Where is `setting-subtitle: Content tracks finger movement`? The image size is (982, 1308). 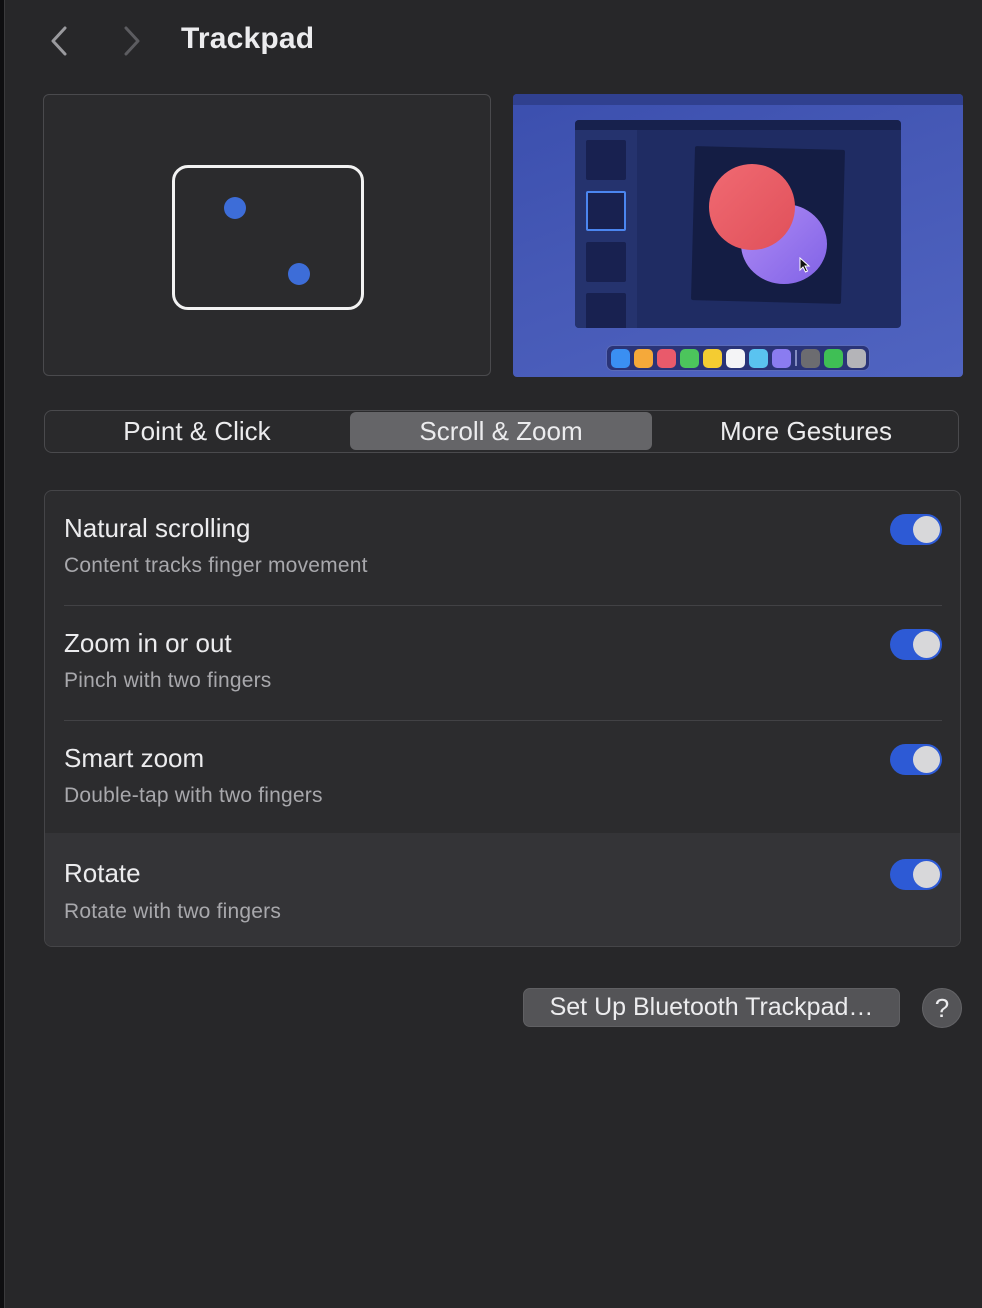 setting-subtitle: Content tracks finger movement is located at coordinates (216, 565).